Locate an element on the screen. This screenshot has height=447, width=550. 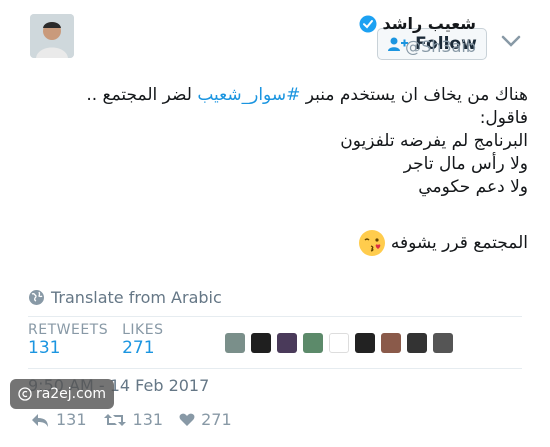
chevron-down-icon is located at coordinates (511, 41).